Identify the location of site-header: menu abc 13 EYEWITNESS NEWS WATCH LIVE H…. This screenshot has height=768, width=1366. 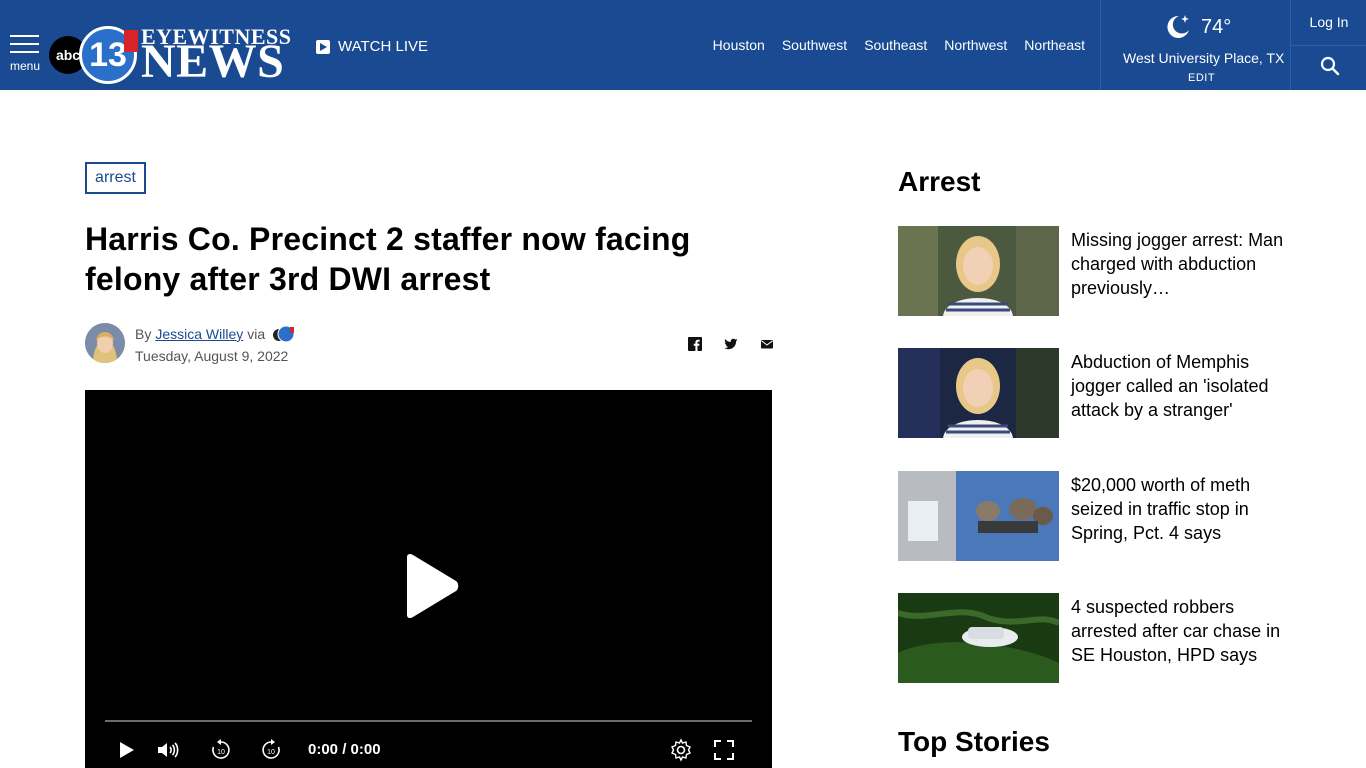
(683, 45).